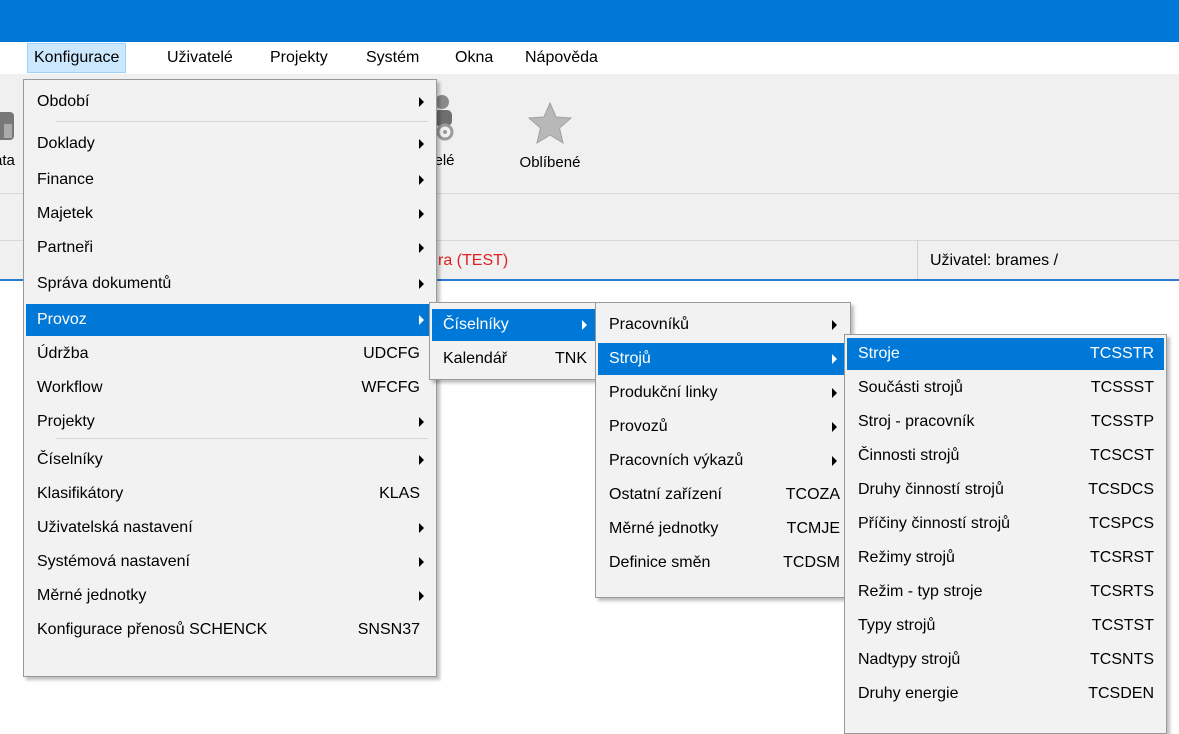  I want to click on menu3-item-pracovnich-vykazu: Pracovních výkazů, so click(723, 461).